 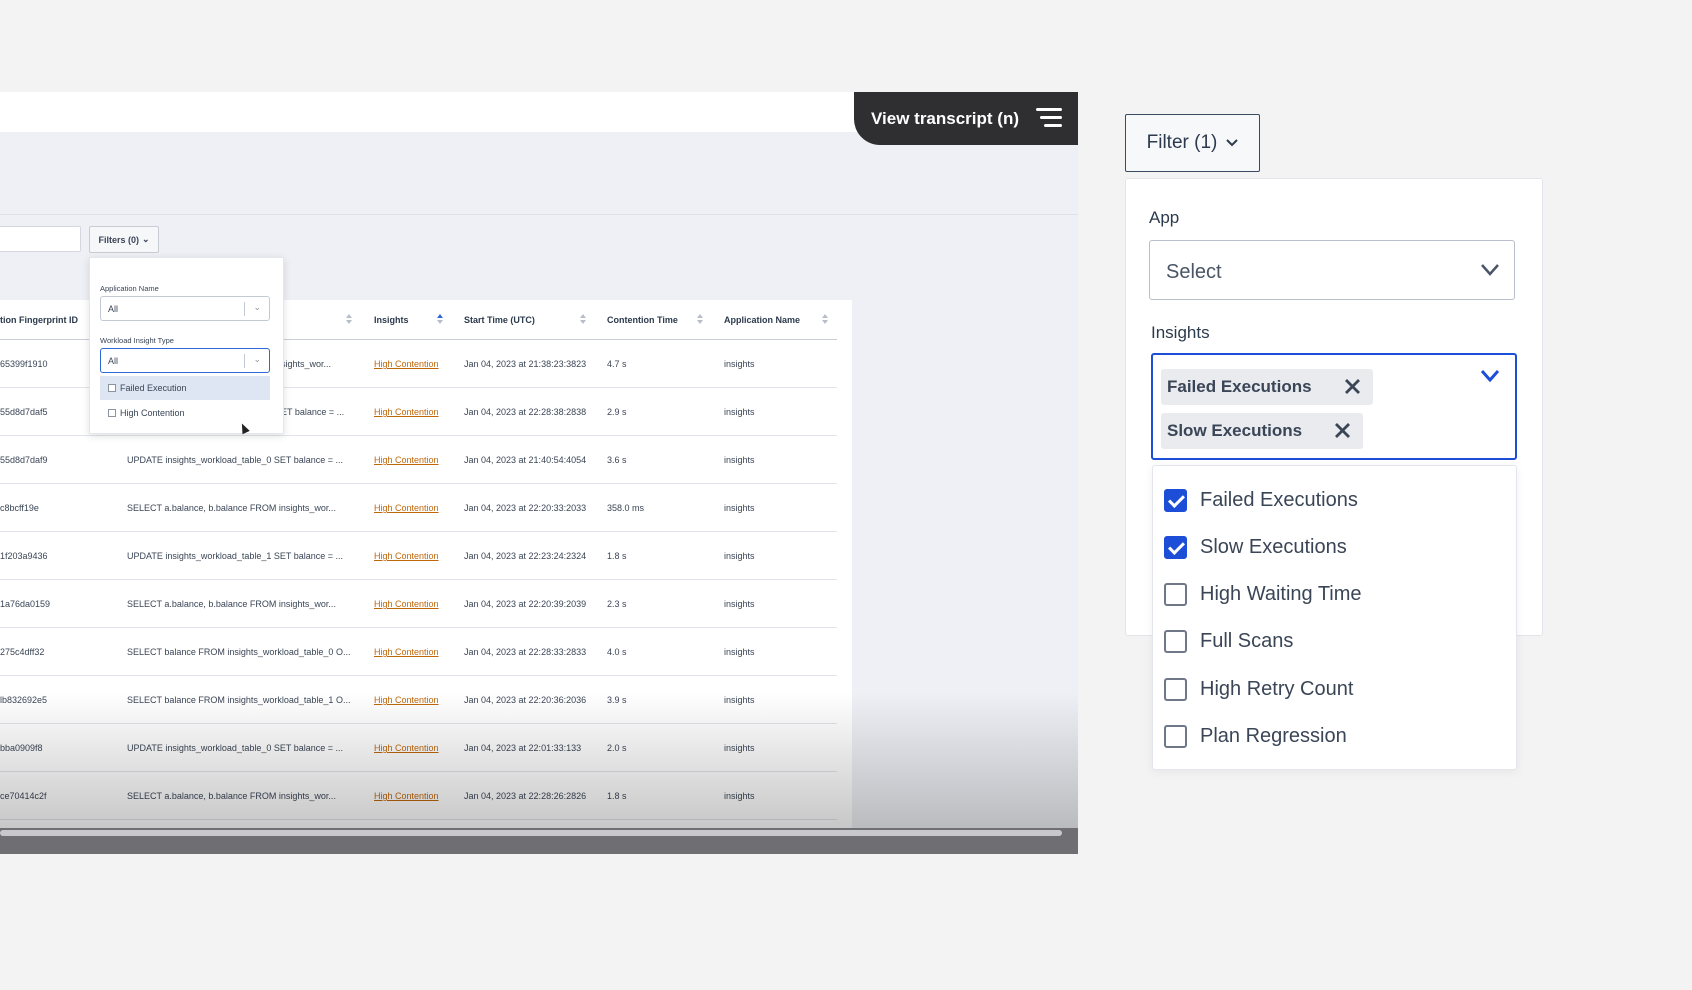 What do you see at coordinates (499, 320) in the screenshot?
I see `column-header-start-time: Start Time (UTC)` at bounding box center [499, 320].